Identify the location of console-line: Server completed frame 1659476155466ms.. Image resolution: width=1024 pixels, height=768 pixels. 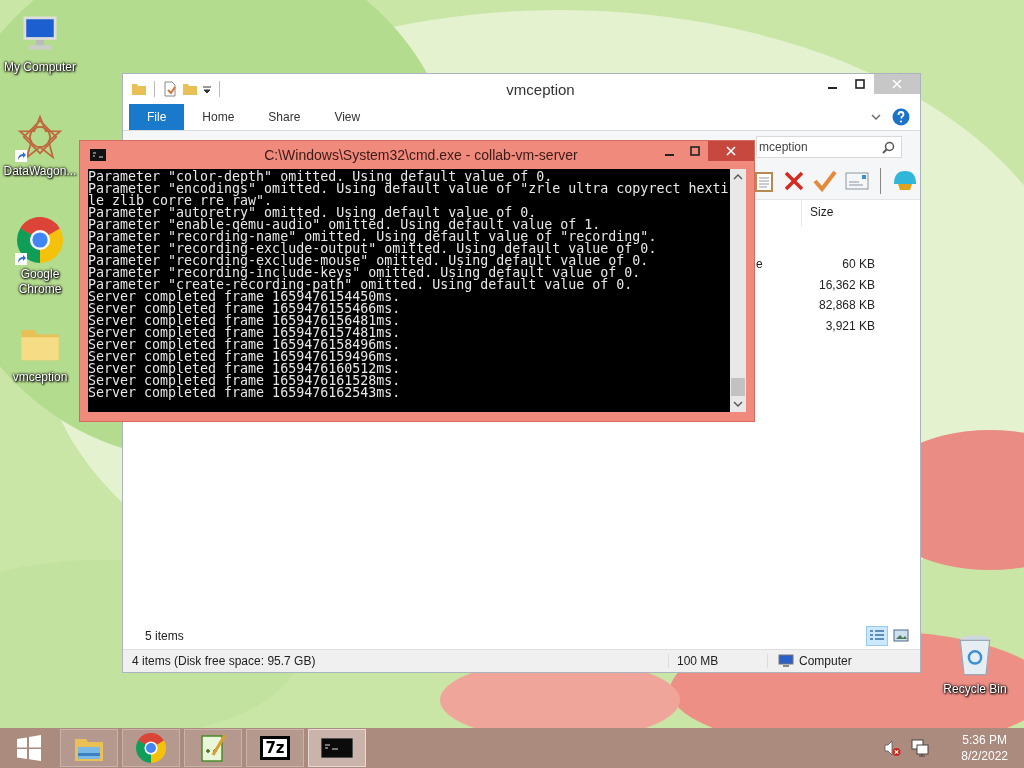
(245, 309).